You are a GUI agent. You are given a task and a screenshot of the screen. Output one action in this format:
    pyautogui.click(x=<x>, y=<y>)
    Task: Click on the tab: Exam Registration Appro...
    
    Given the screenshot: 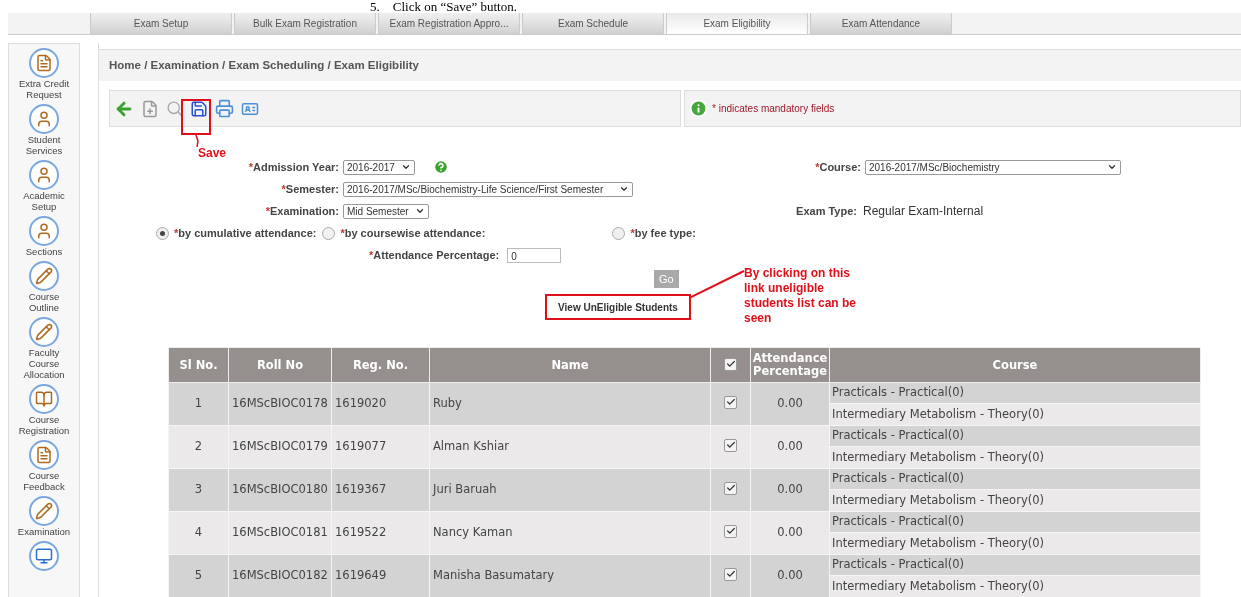 What is the action you would take?
    pyautogui.click(x=449, y=23)
    